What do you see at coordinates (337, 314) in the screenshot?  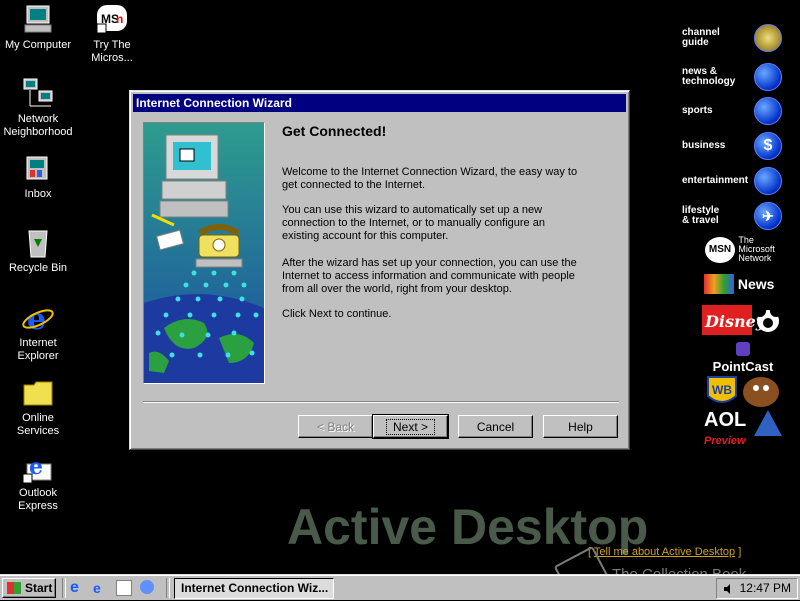 I see `wizard-paragraph-next: Click Next to continue.` at bounding box center [337, 314].